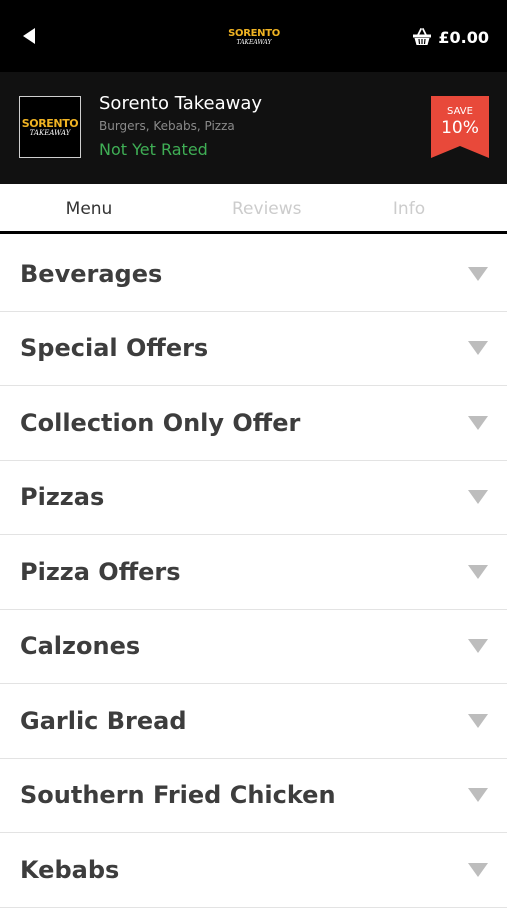 The width and height of the screenshot is (507, 908). I want to click on basket-total: £0.00, so click(463, 37).